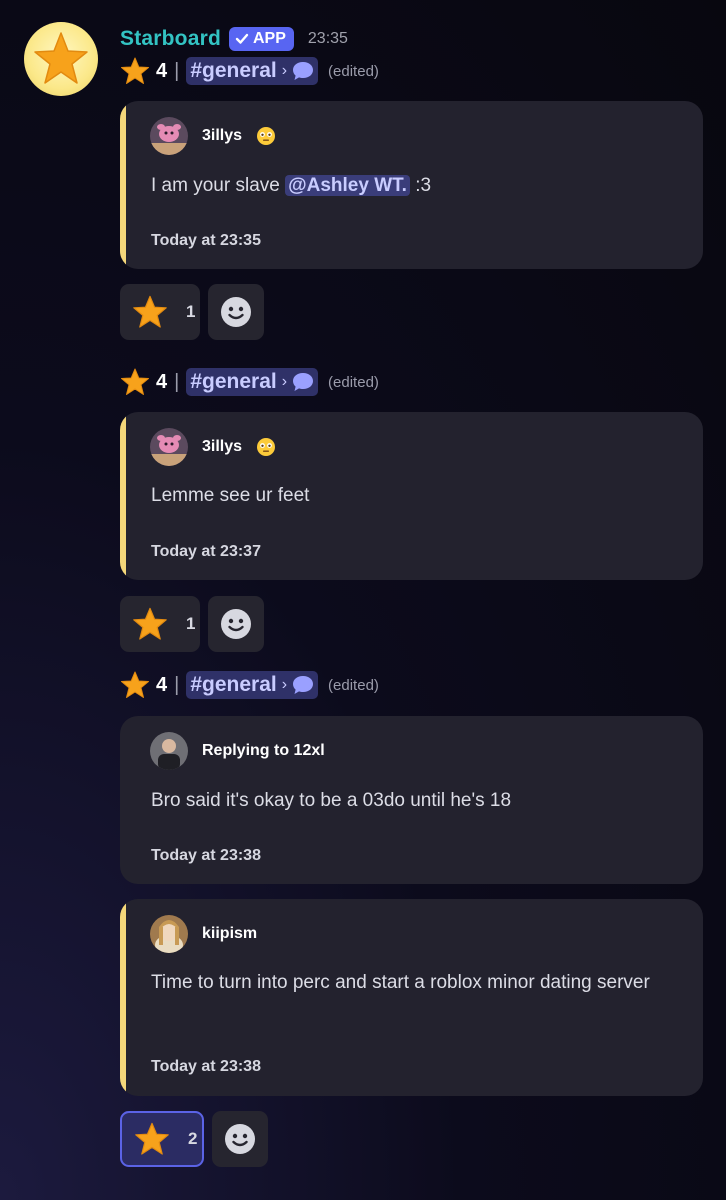 This screenshot has height=1200, width=726. I want to click on message-header: Starboard APP 23:35, so click(234, 39).